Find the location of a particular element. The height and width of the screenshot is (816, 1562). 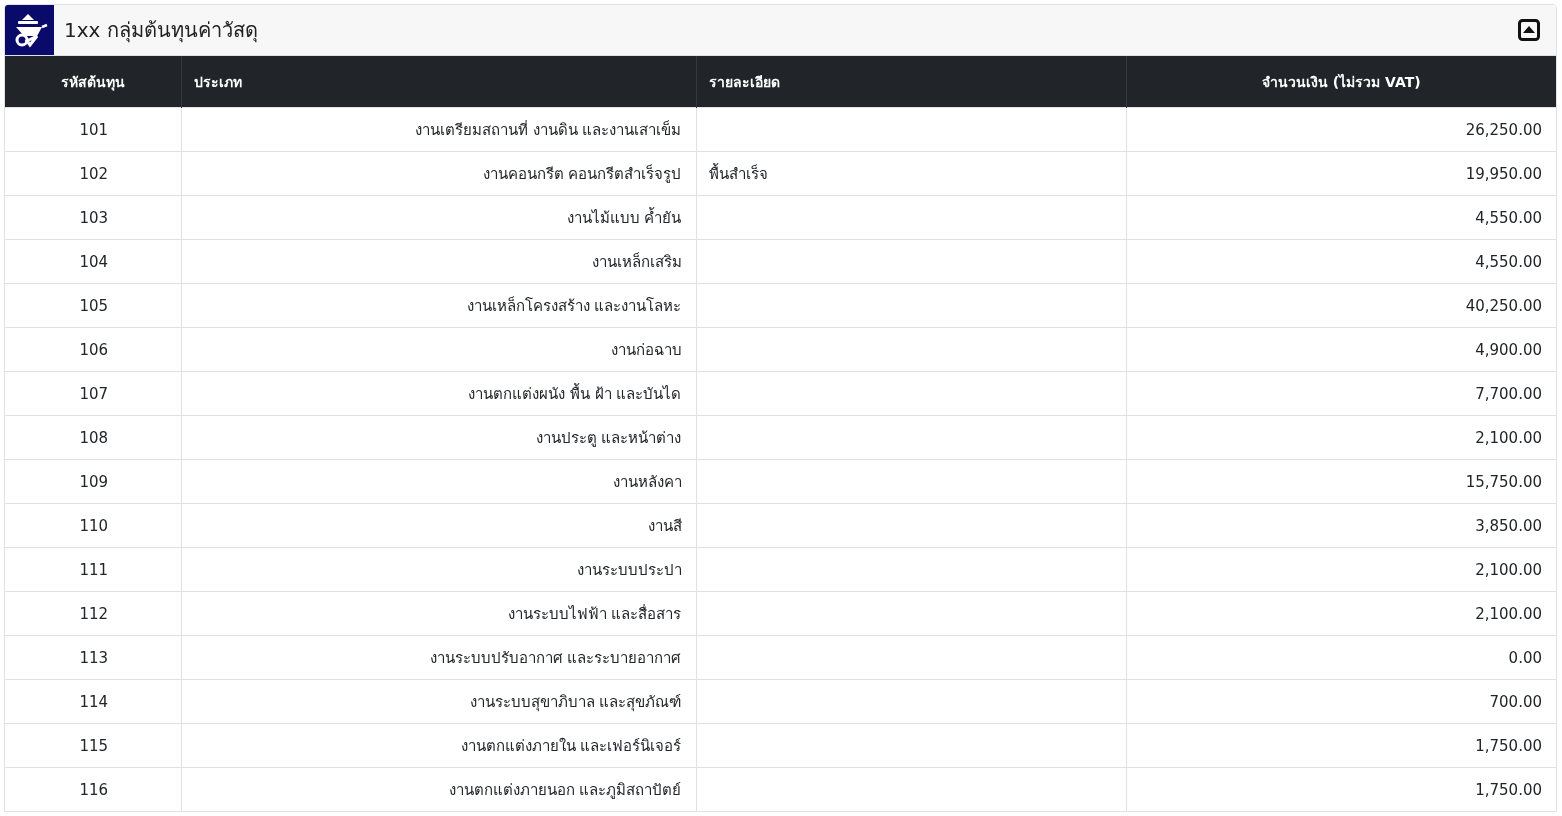

table-cell: งานตกแต่งภายนอก และภูมิสถาปัตย์ is located at coordinates (565, 789).